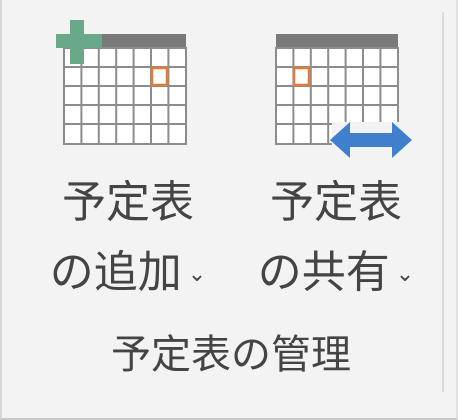 This screenshot has height=420, width=458. Describe the element at coordinates (128, 202) in the screenshot. I see `add-calendar-label-line1: 予定表` at that location.